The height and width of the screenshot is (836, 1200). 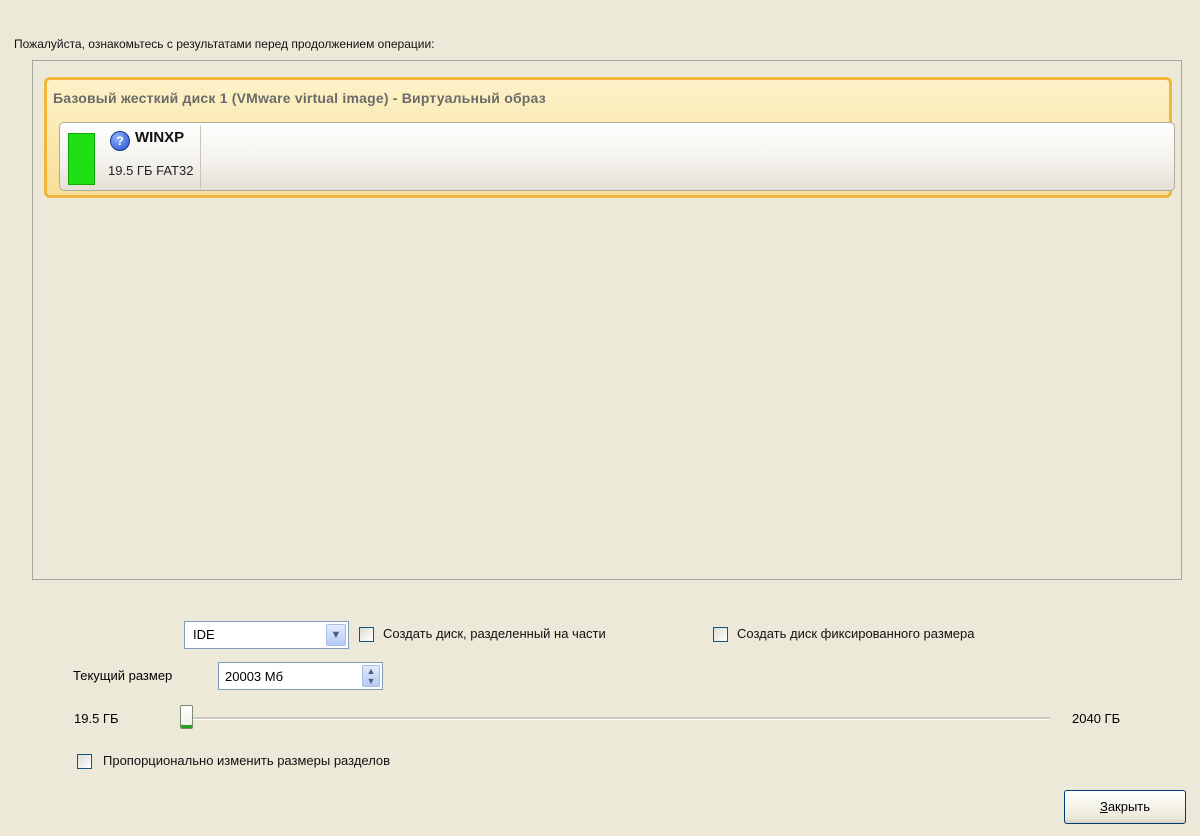 What do you see at coordinates (186, 717) in the screenshot?
I see `size-slider-thumb` at bounding box center [186, 717].